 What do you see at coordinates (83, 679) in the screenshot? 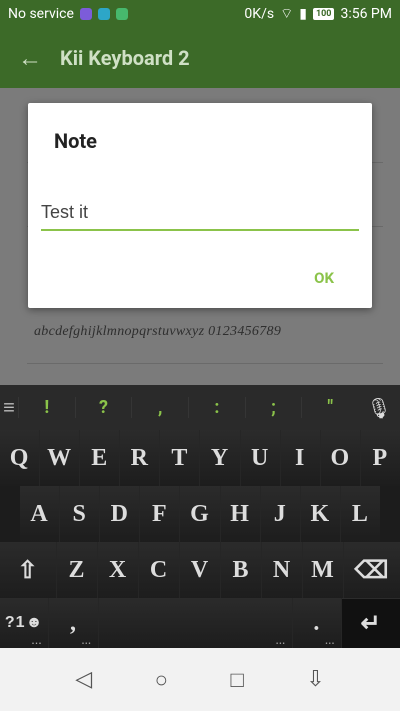
I see `nav-back-icon: ◁` at bounding box center [83, 679].